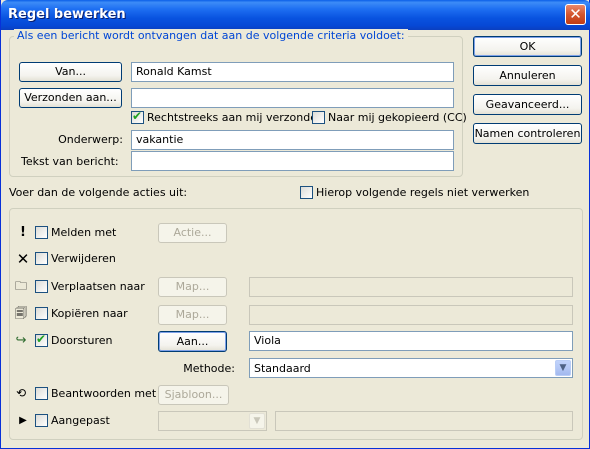 The width and height of the screenshot is (590, 449). I want to click on cc-label: Naar mij gekopieerd (CC), so click(397, 117).